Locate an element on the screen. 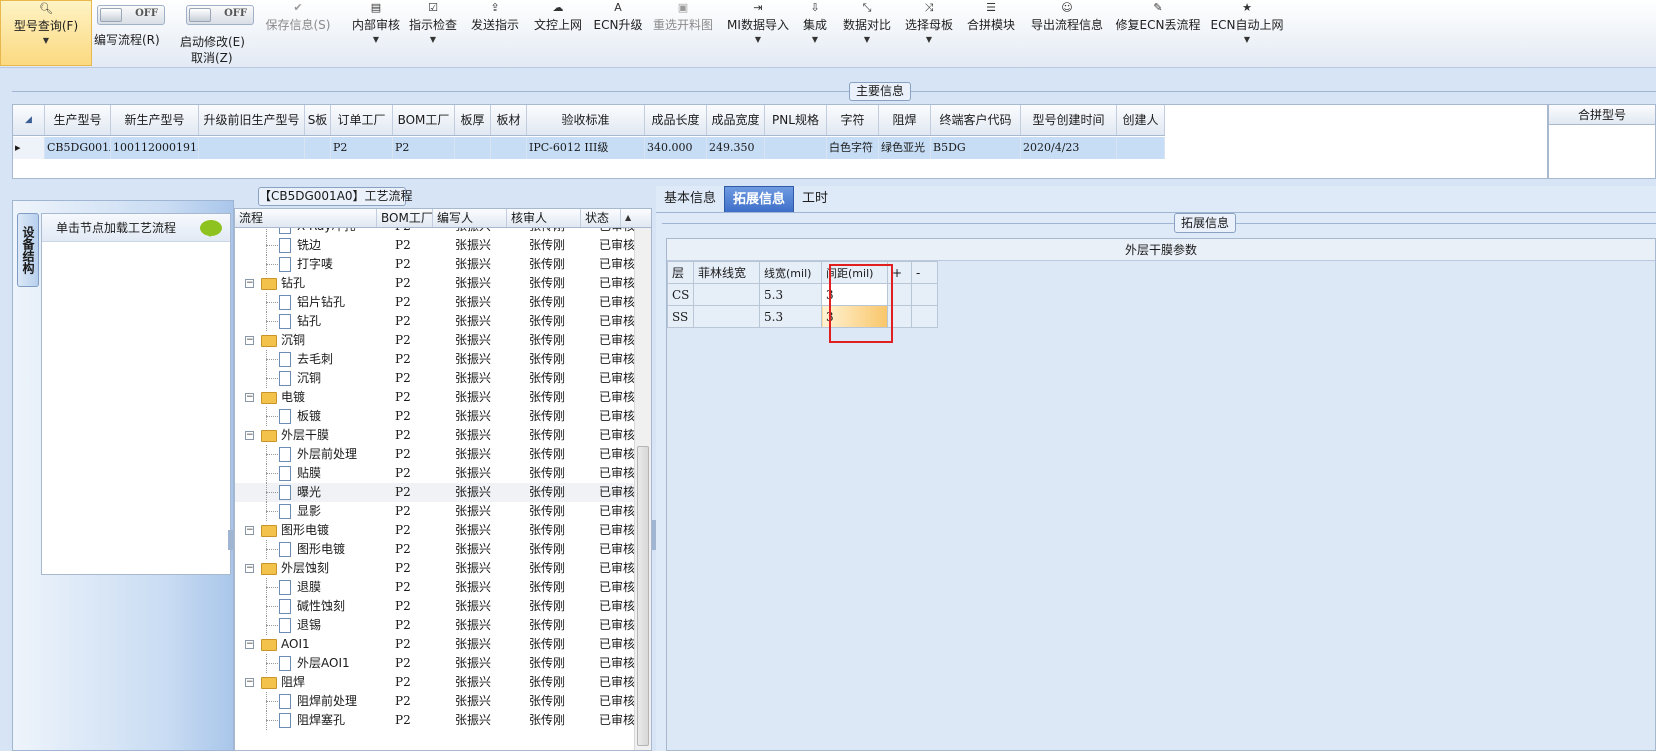 The image size is (1656, 751). table-row: 铣边 P2 张振兴 张传刚 已审核 is located at coordinates (435, 245).